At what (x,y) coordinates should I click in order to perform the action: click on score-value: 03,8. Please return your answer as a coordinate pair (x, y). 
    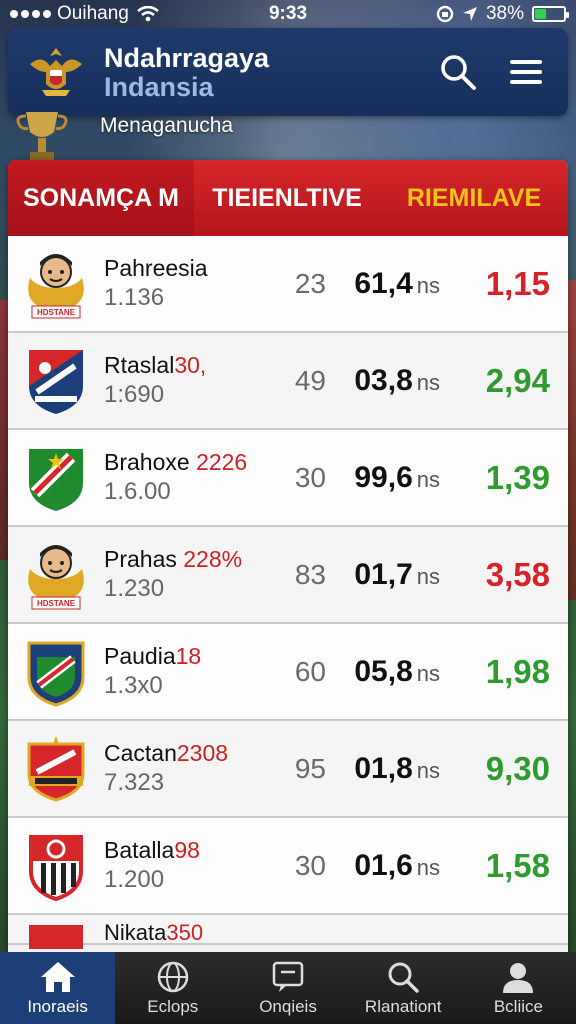
    Looking at the image, I should click on (383, 380).